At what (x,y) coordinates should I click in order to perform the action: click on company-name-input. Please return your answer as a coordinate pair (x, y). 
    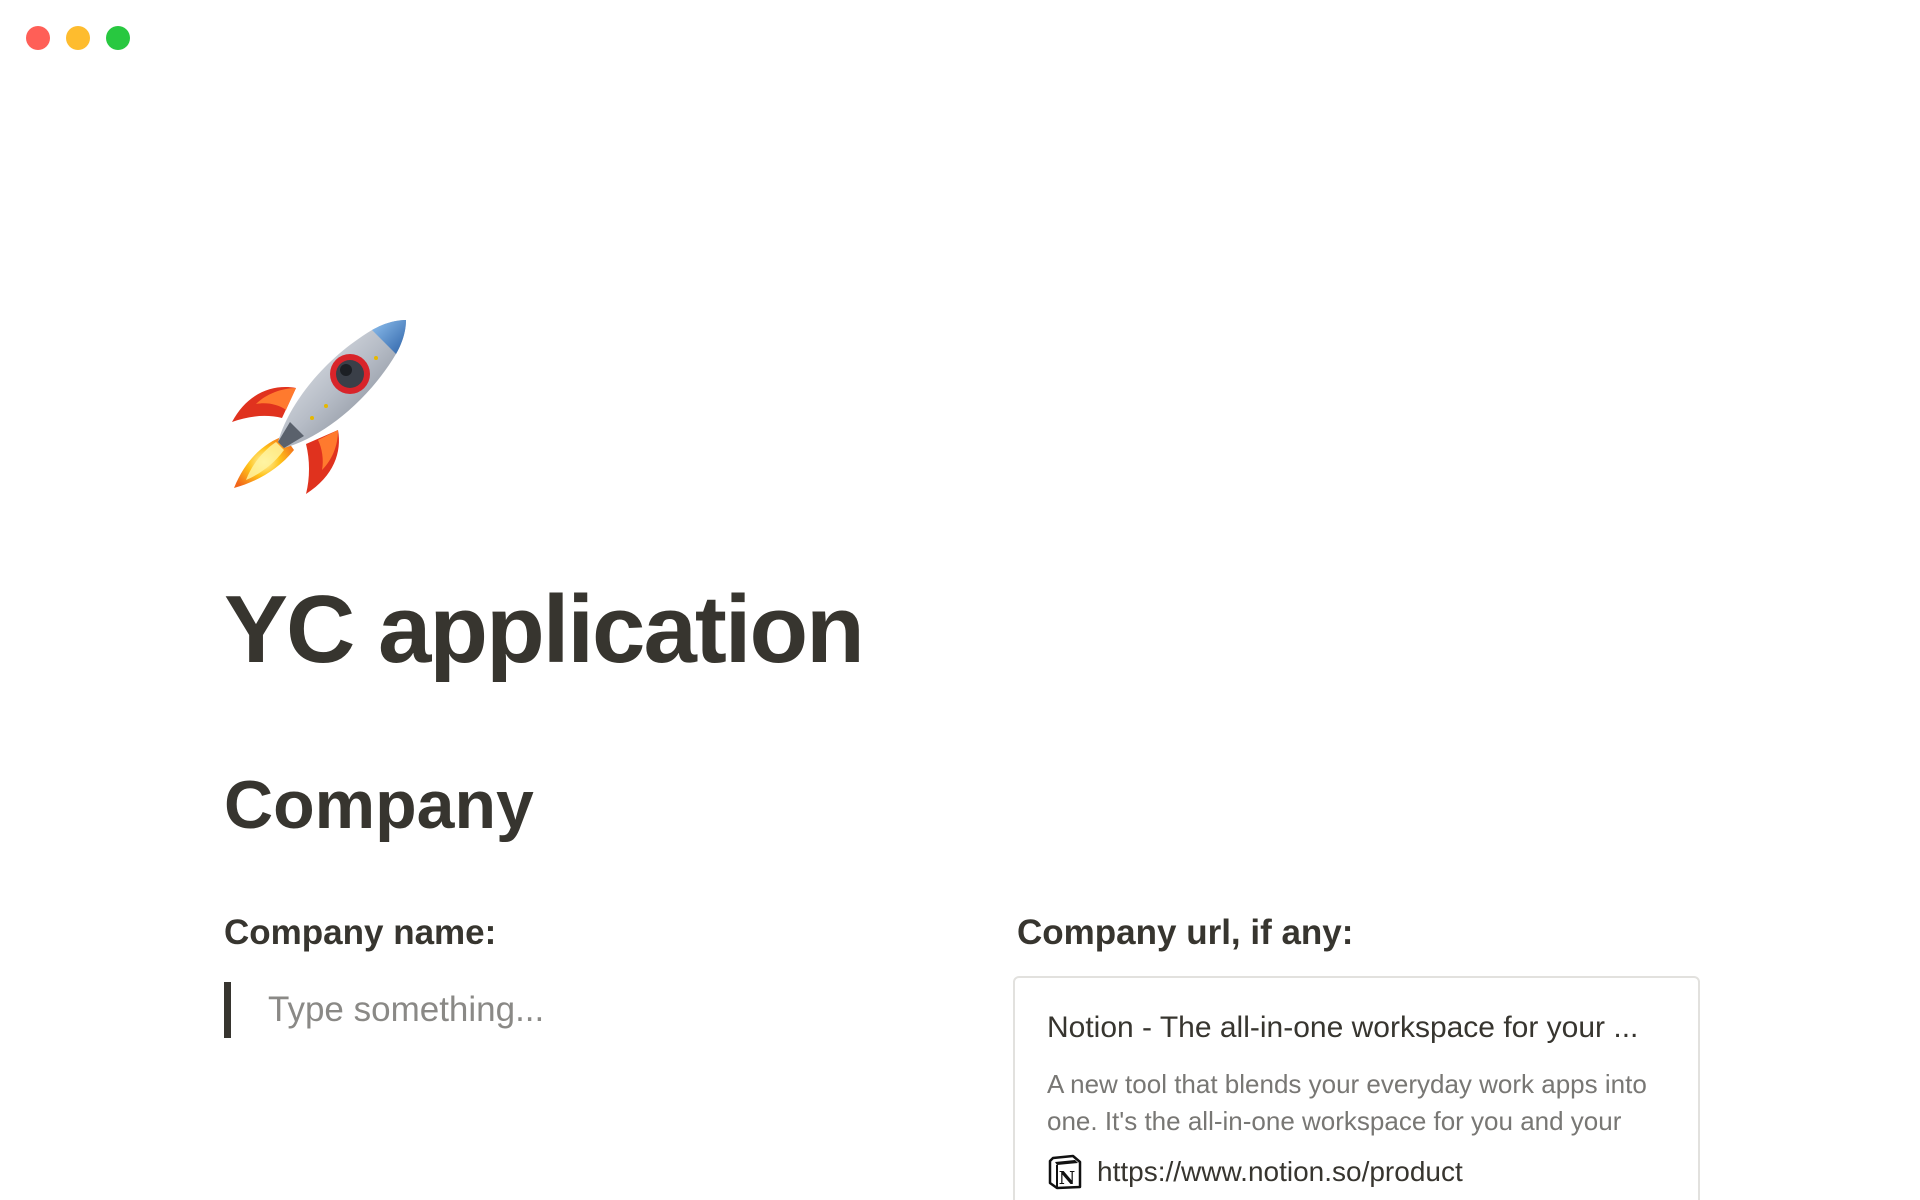
    Looking at the image, I should click on (568, 1010).